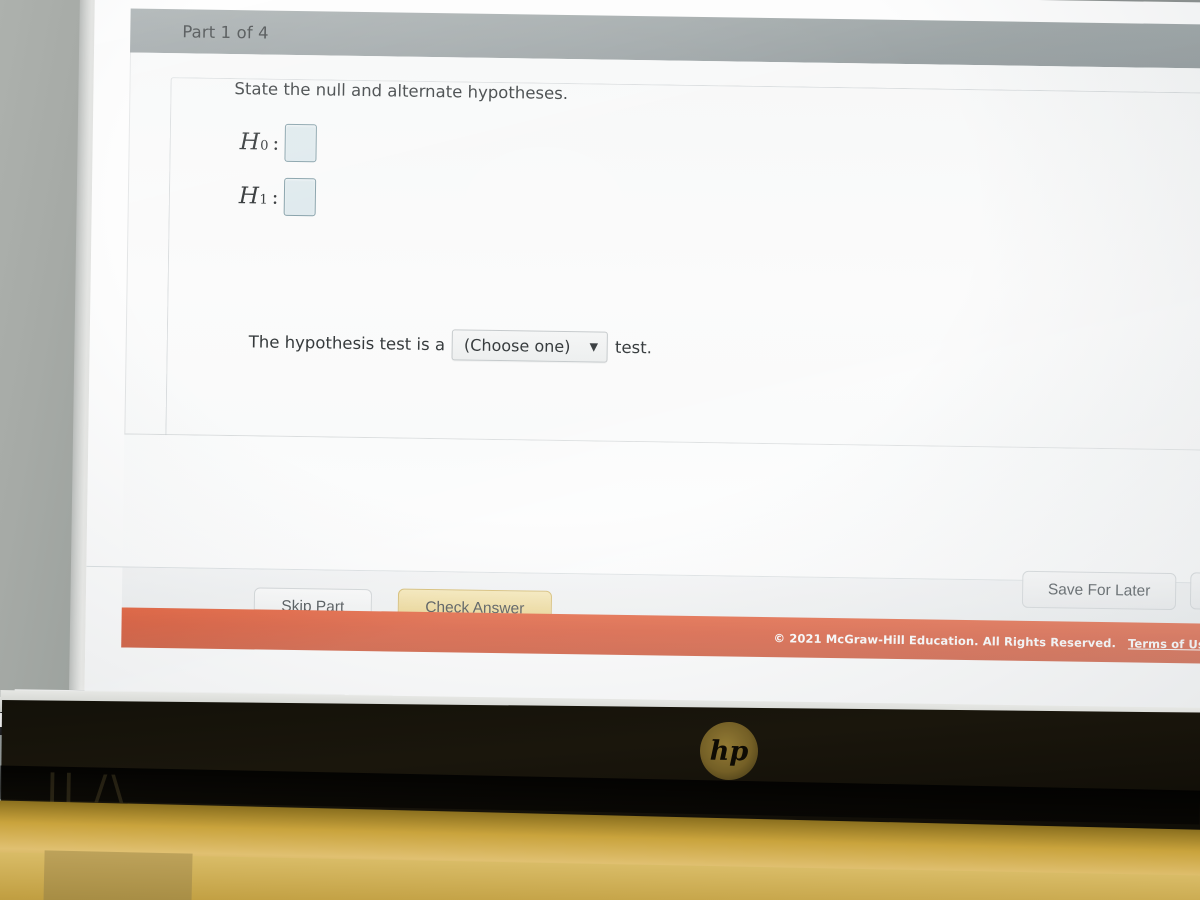 Image resolution: width=1200 pixels, height=900 pixels. I want to click on alternate-hypothesis-row: H1 :, so click(277, 197).